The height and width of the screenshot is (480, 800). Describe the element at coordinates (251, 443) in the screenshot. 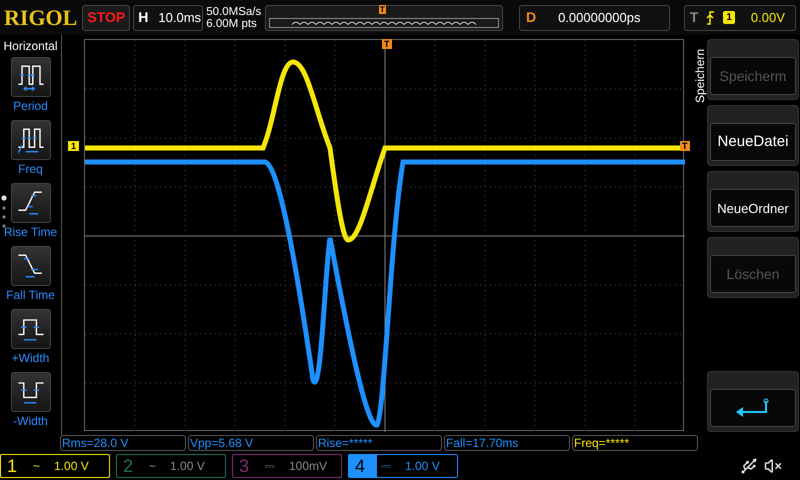

I see `measurement-value: Vpp=5.68 V` at that location.